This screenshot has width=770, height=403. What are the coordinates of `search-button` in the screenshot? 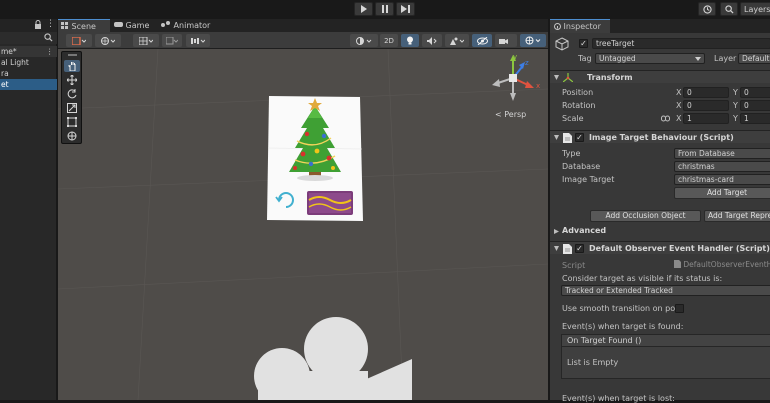 It's located at (729, 9).